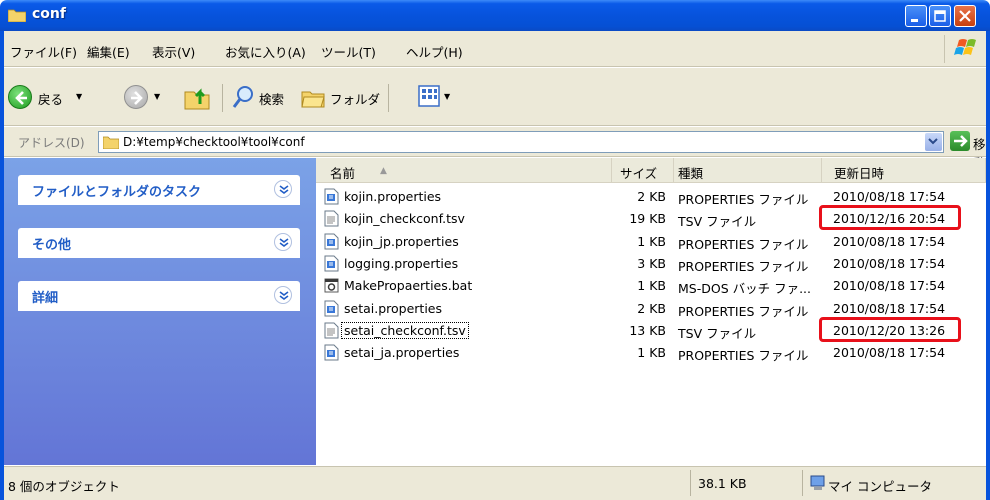  What do you see at coordinates (265, 51) in the screenshot?
I see `menu-favorites: お気に入り(A)` at bounding box center [265, 51].